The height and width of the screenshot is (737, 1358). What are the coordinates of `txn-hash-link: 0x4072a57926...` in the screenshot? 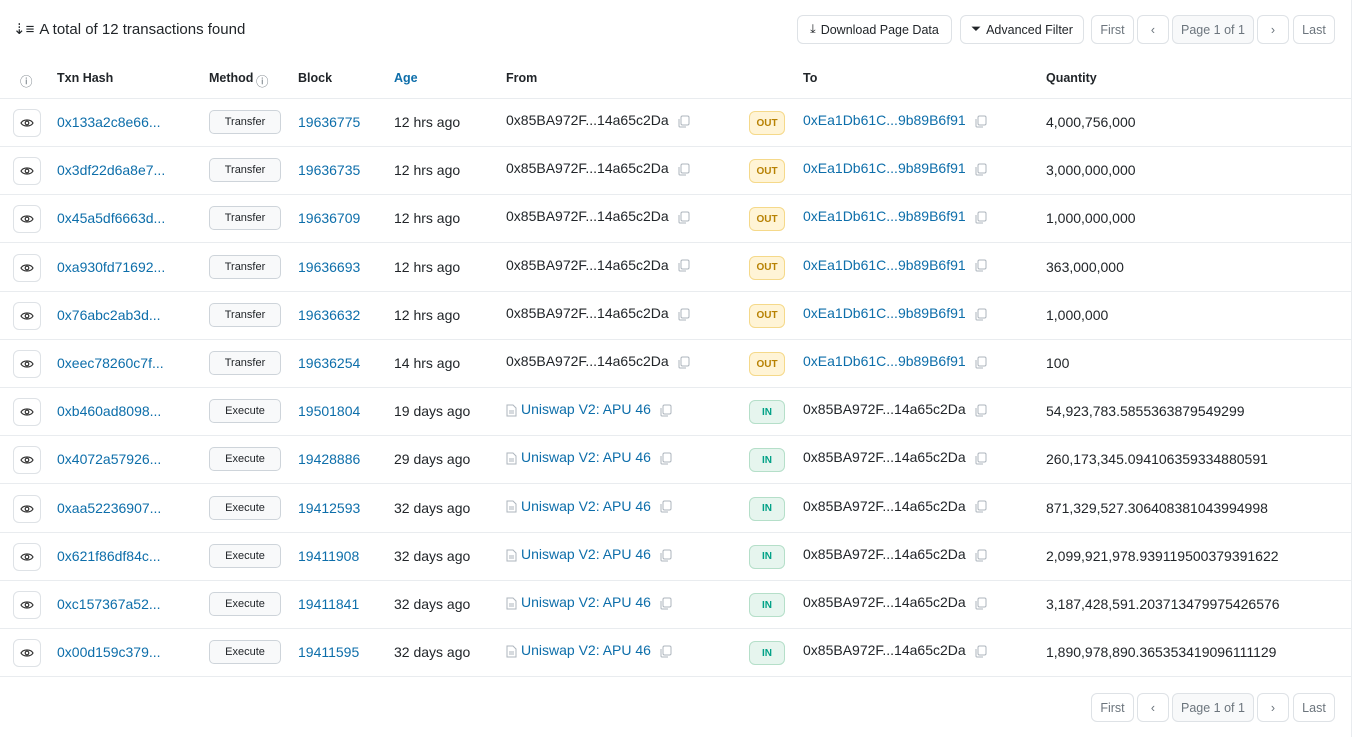 It's located at (109, 459).